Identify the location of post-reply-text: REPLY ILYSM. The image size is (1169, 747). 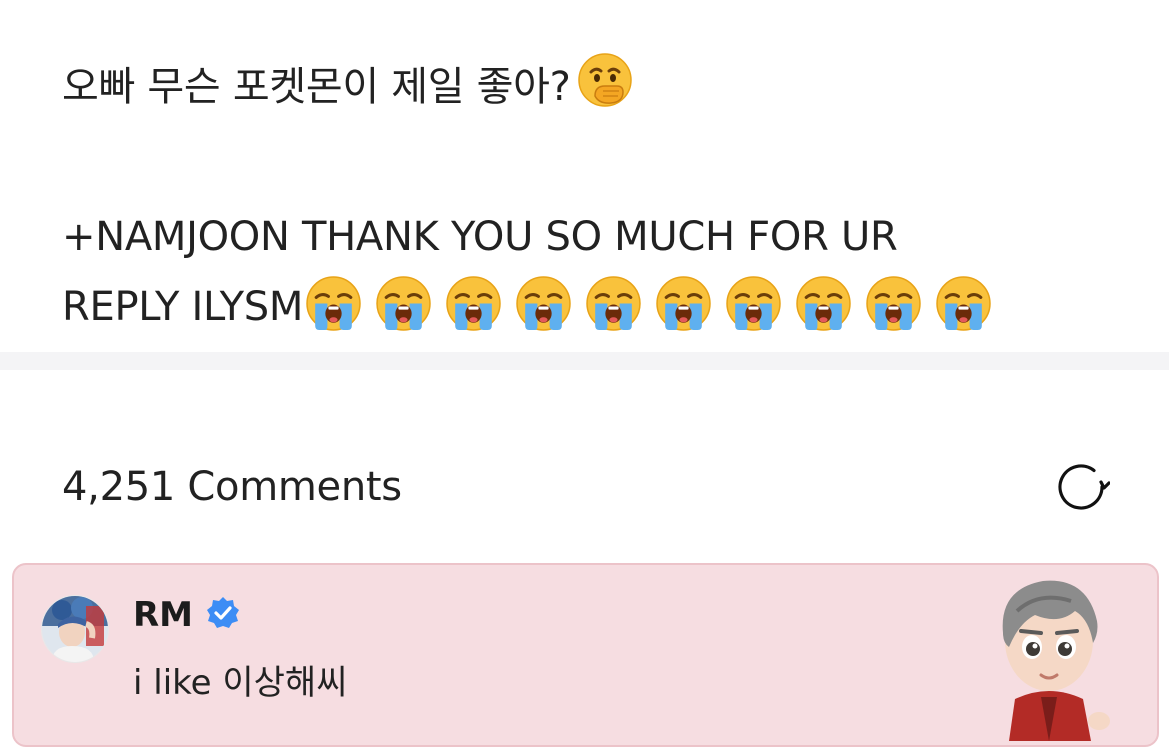
(183, 307).